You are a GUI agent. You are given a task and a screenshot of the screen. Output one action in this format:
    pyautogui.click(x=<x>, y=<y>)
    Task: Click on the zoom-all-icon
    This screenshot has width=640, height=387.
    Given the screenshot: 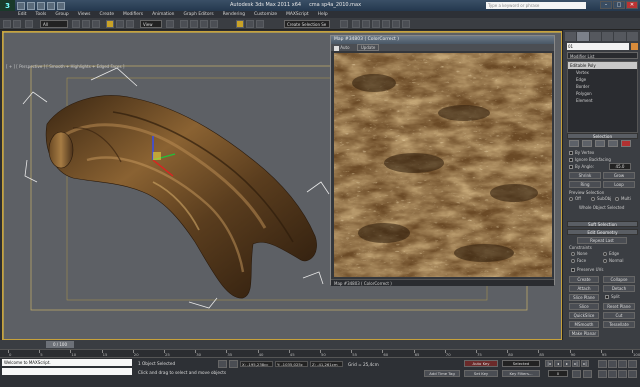 What is the action you would take?
    pyautogui.click(x=612, y=364)
    